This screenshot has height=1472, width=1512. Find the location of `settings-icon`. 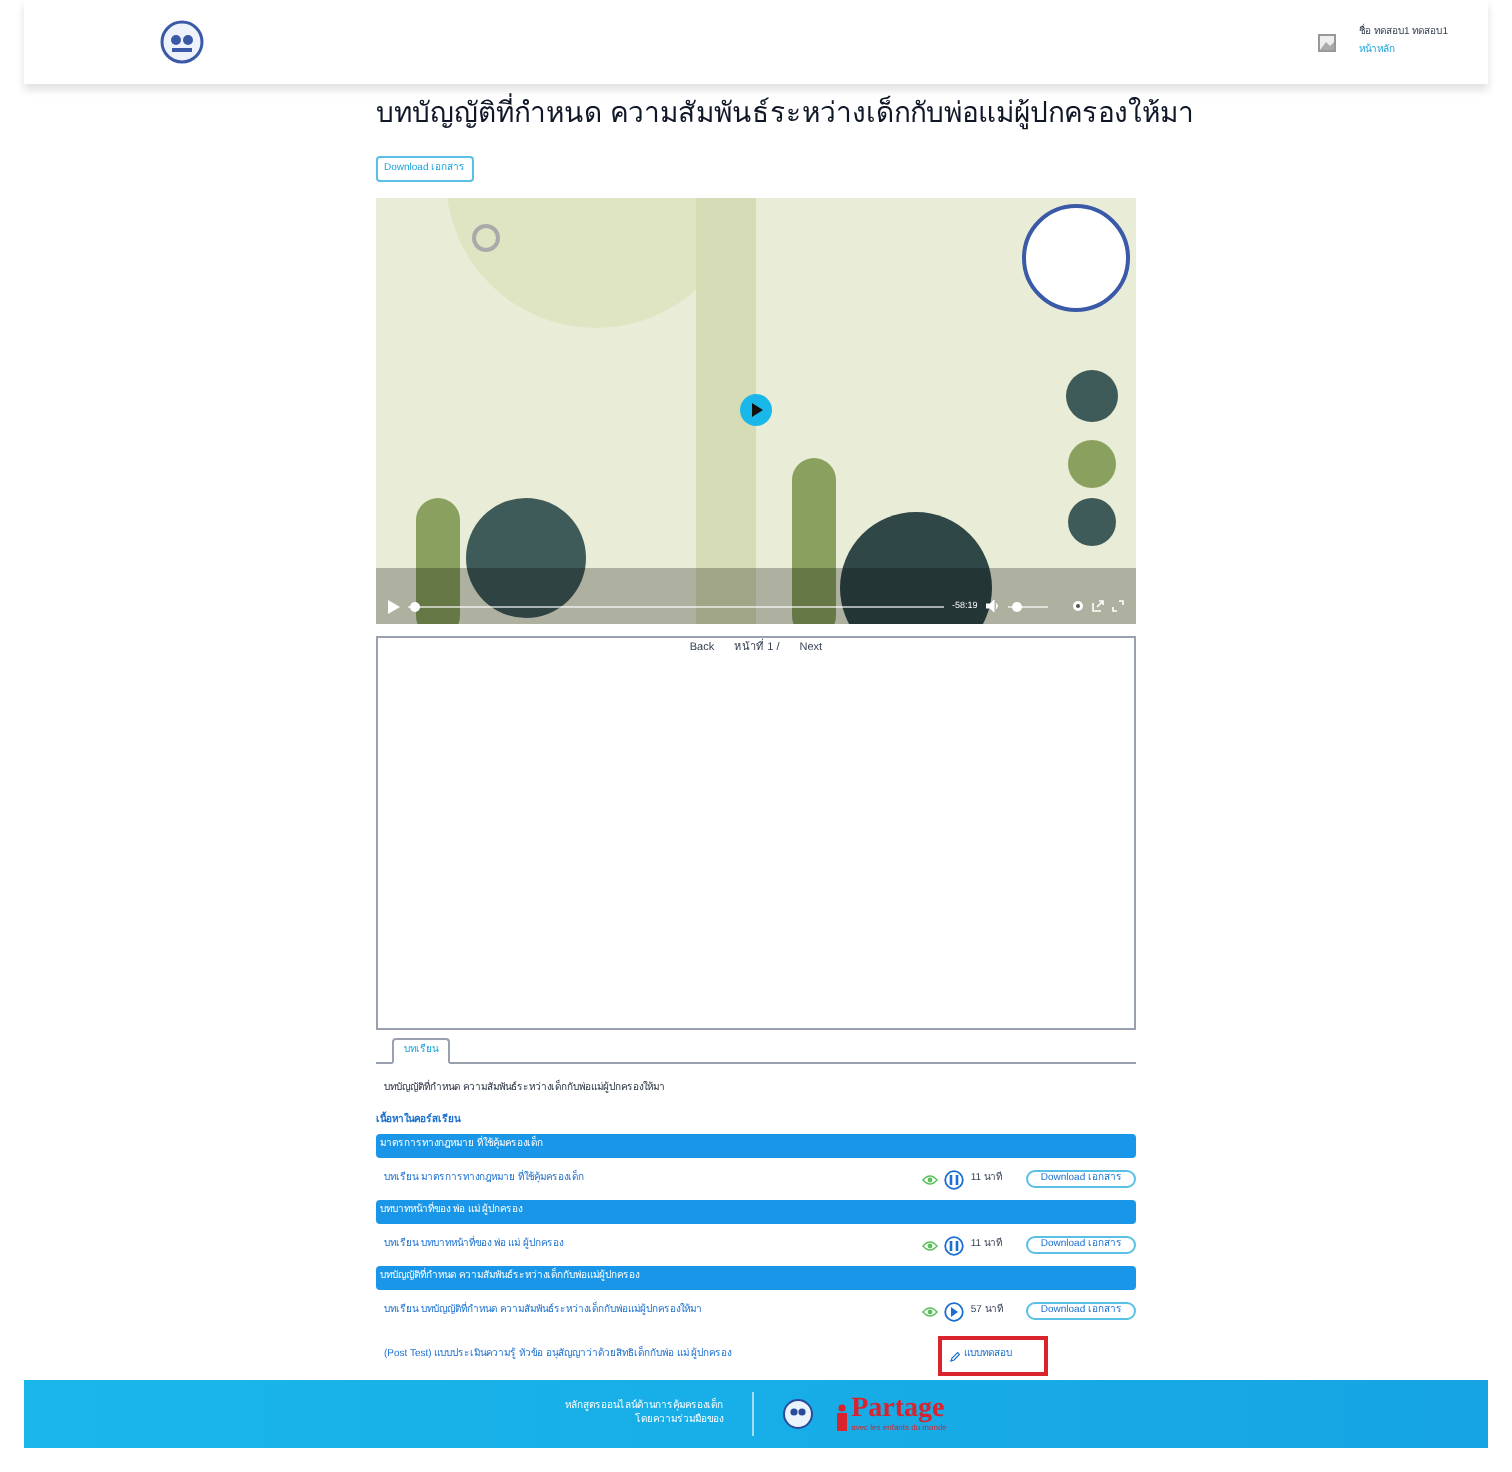

settings-icon is located at coordinates (1078, 606).